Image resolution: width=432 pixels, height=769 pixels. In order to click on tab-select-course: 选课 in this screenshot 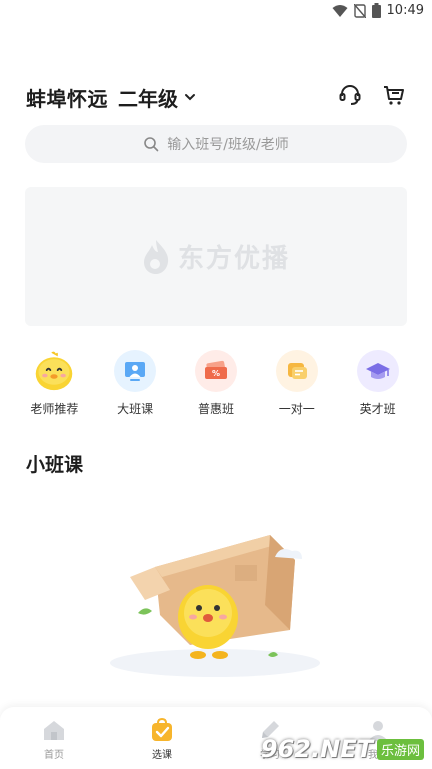, I will do `click(162, 738)`.